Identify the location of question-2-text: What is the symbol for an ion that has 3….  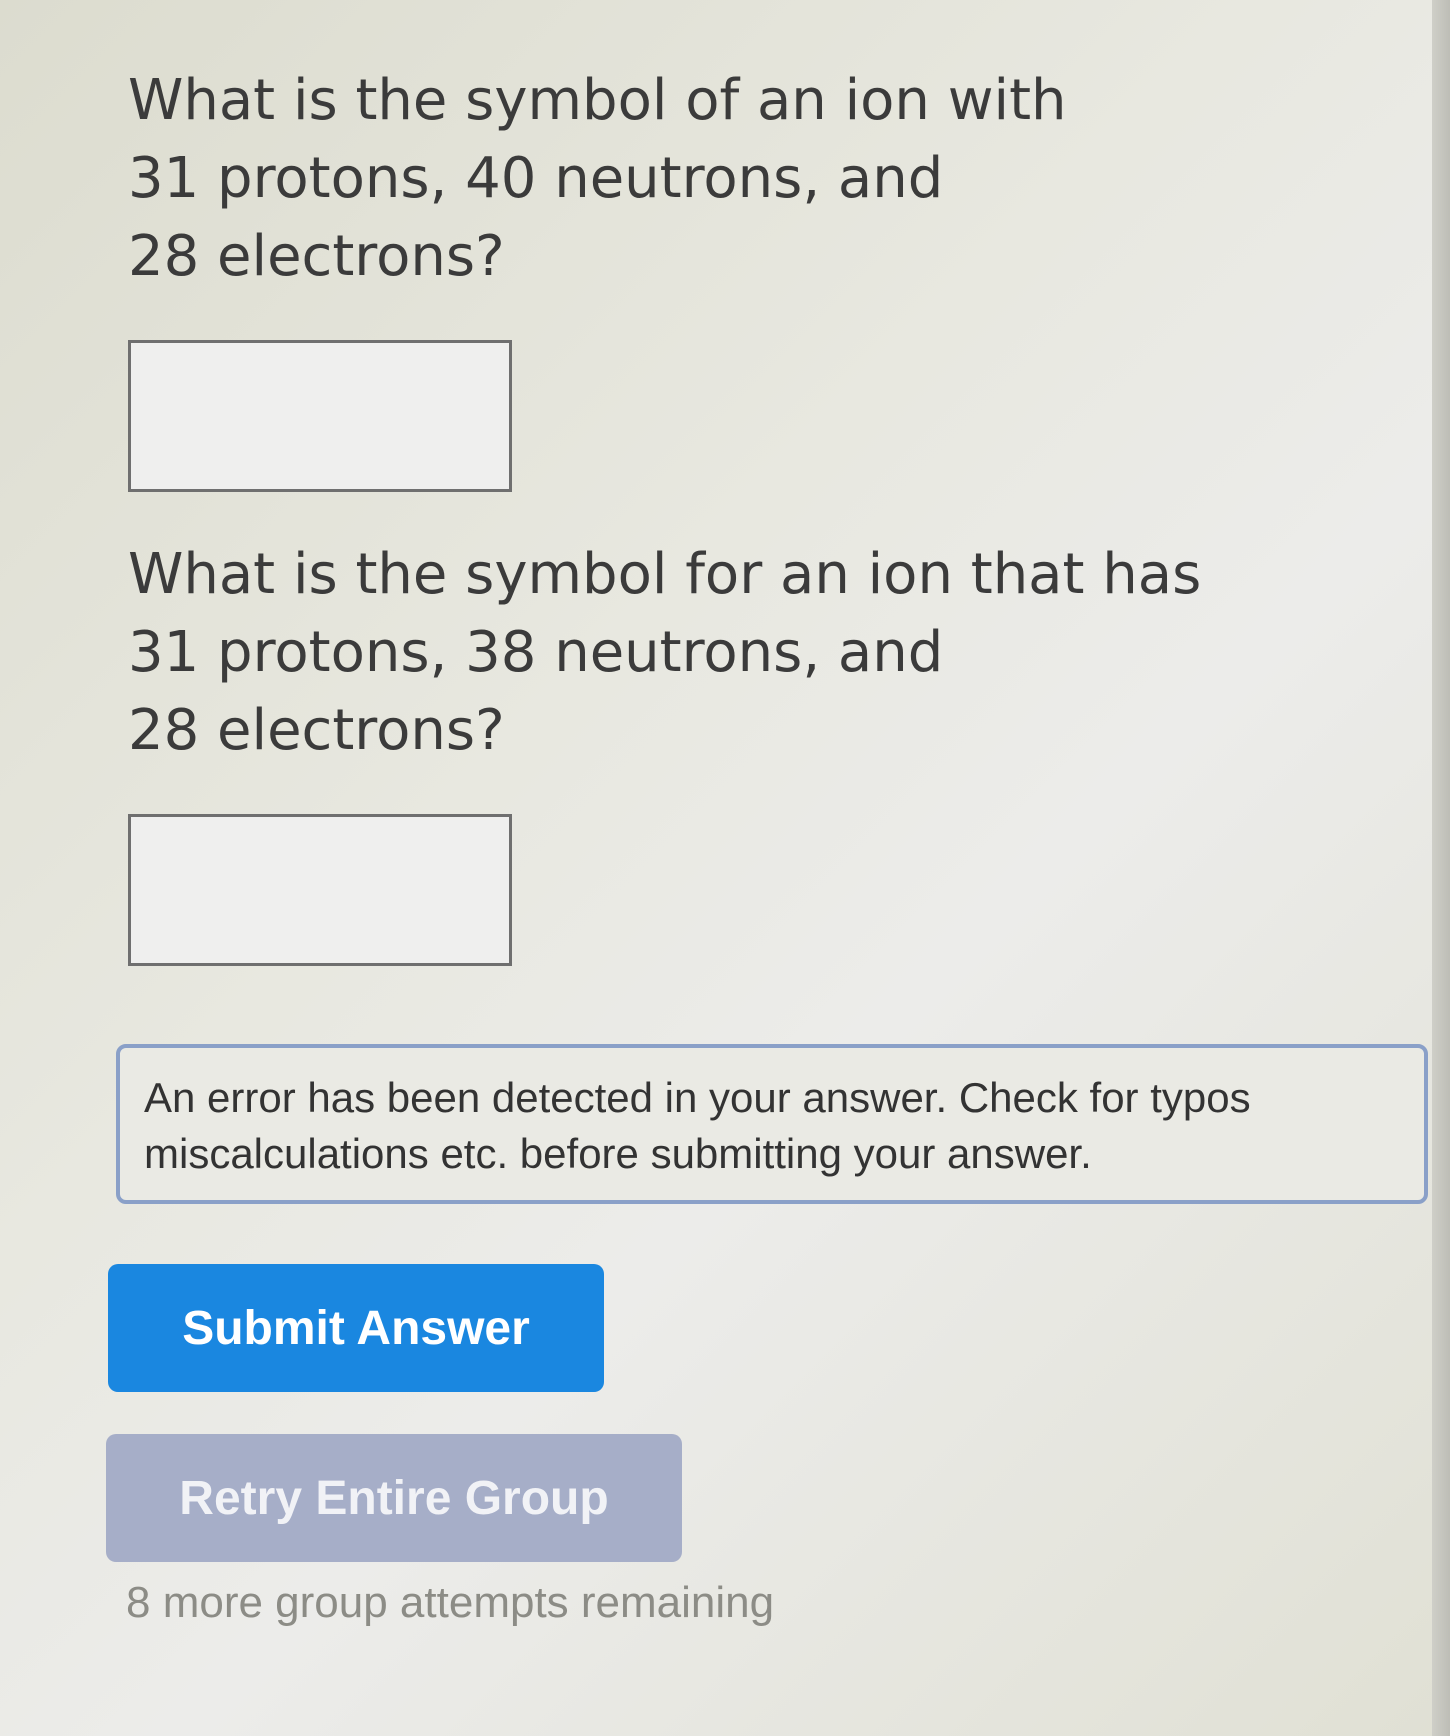
(665, 652).